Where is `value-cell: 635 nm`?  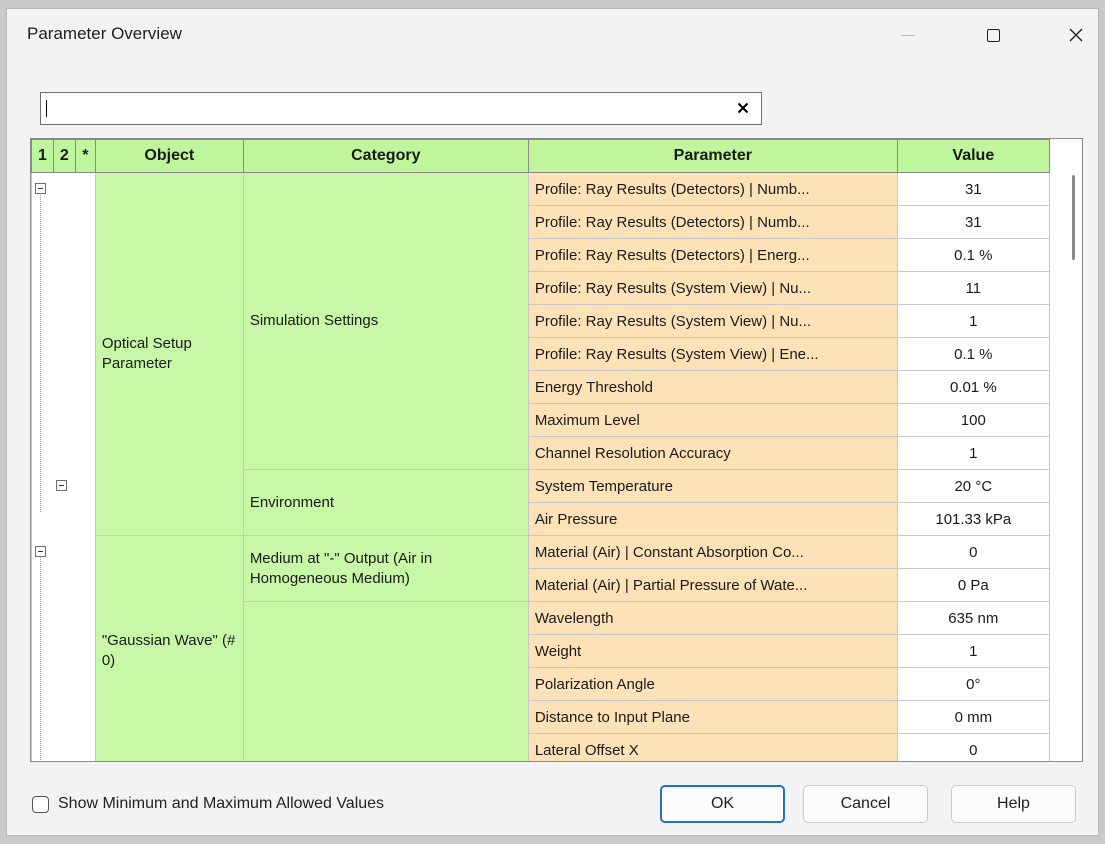 value-cell: 635 nm is located at coordinates (973, 618).